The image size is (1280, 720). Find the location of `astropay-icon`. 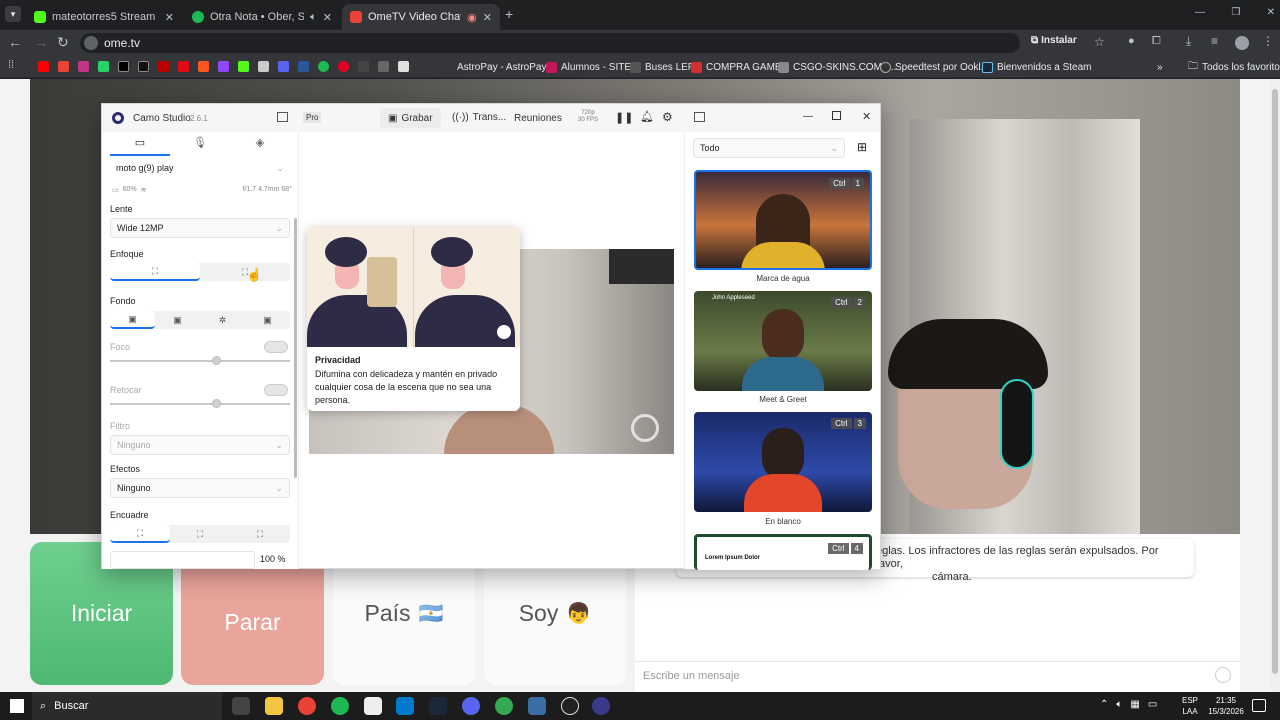

astropay-icon is located at coordinates (403, 66).